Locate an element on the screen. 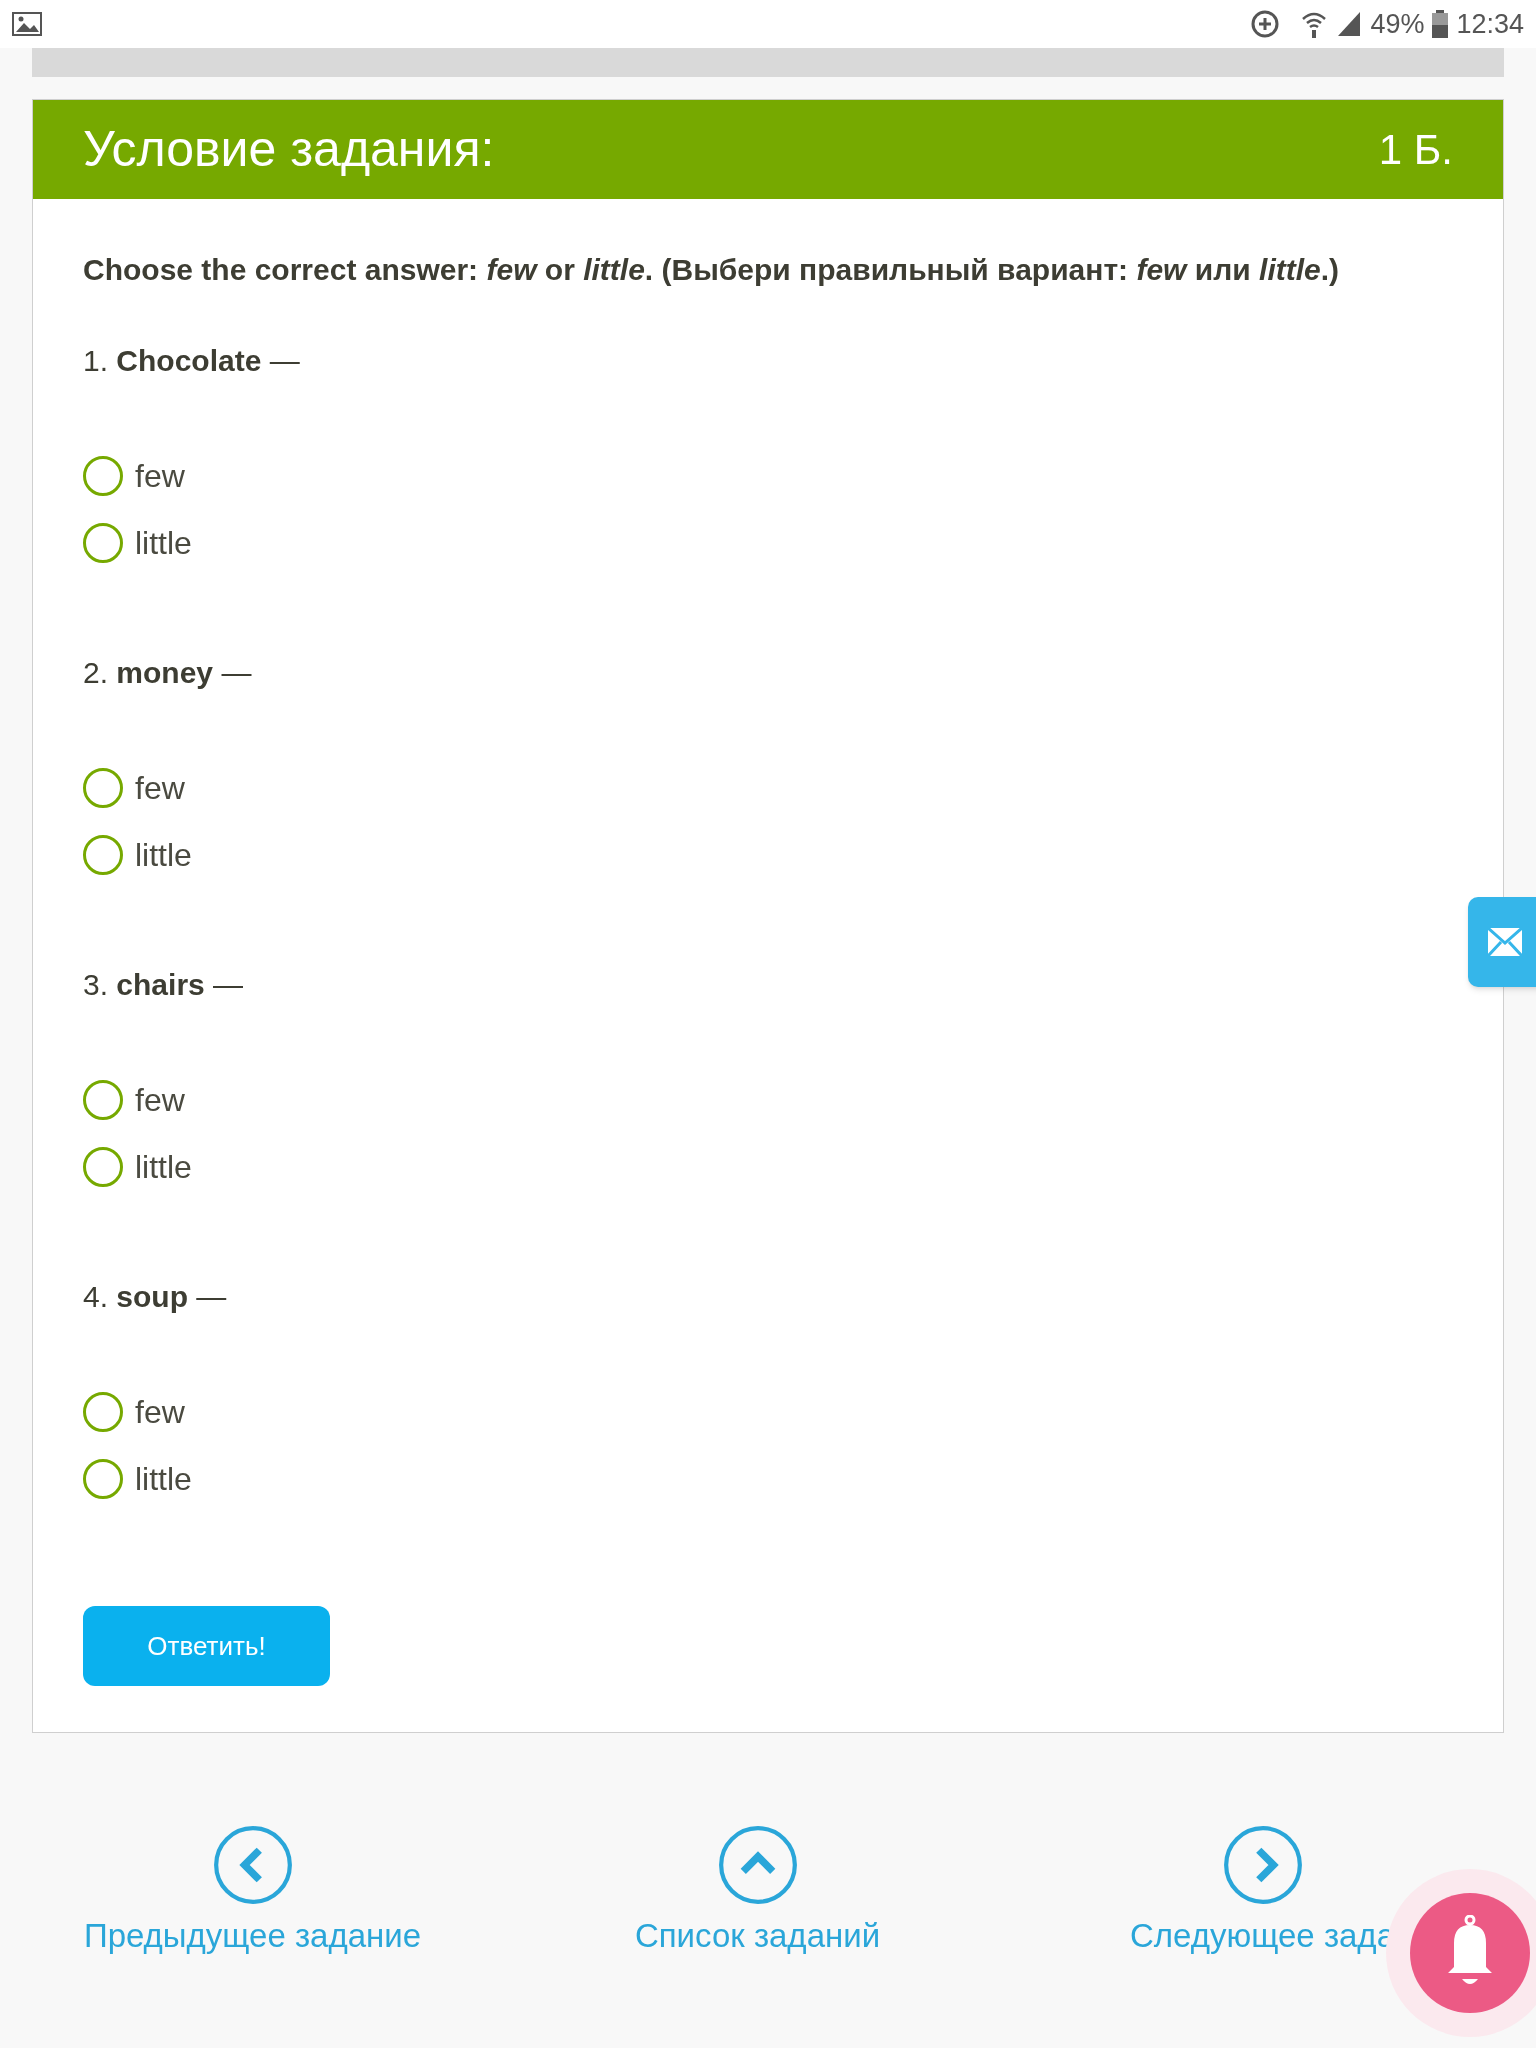 This screenshot has width=1536, height=2048. sync-icon is located at coordinates (1265, 24).